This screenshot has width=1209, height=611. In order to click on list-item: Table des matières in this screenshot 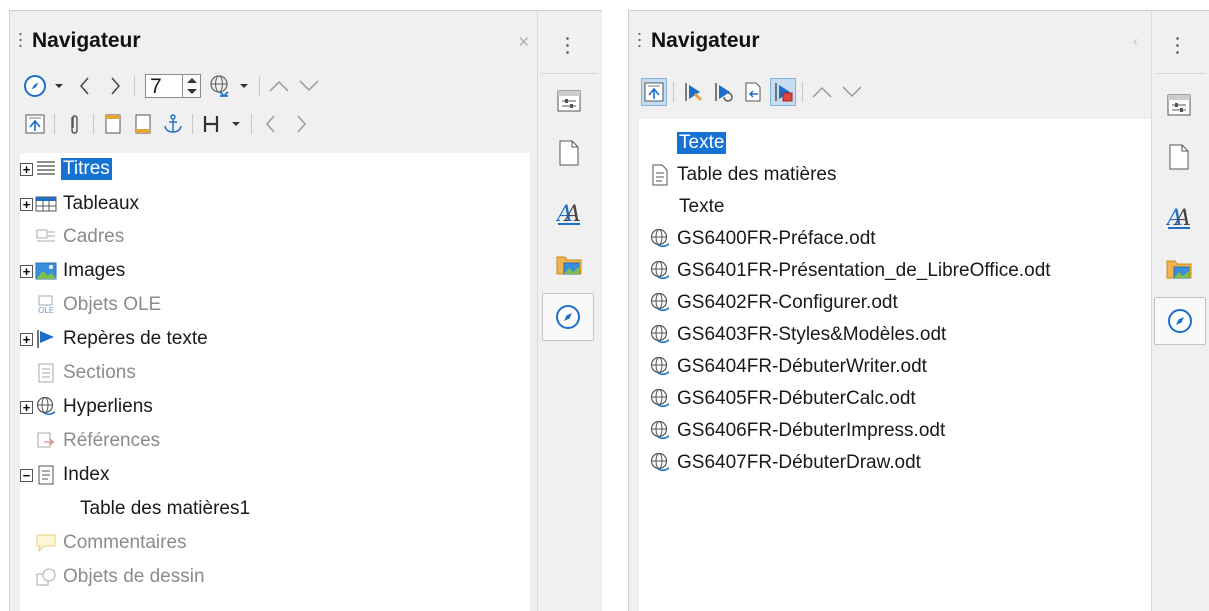, I will do `click(743, 175)`.